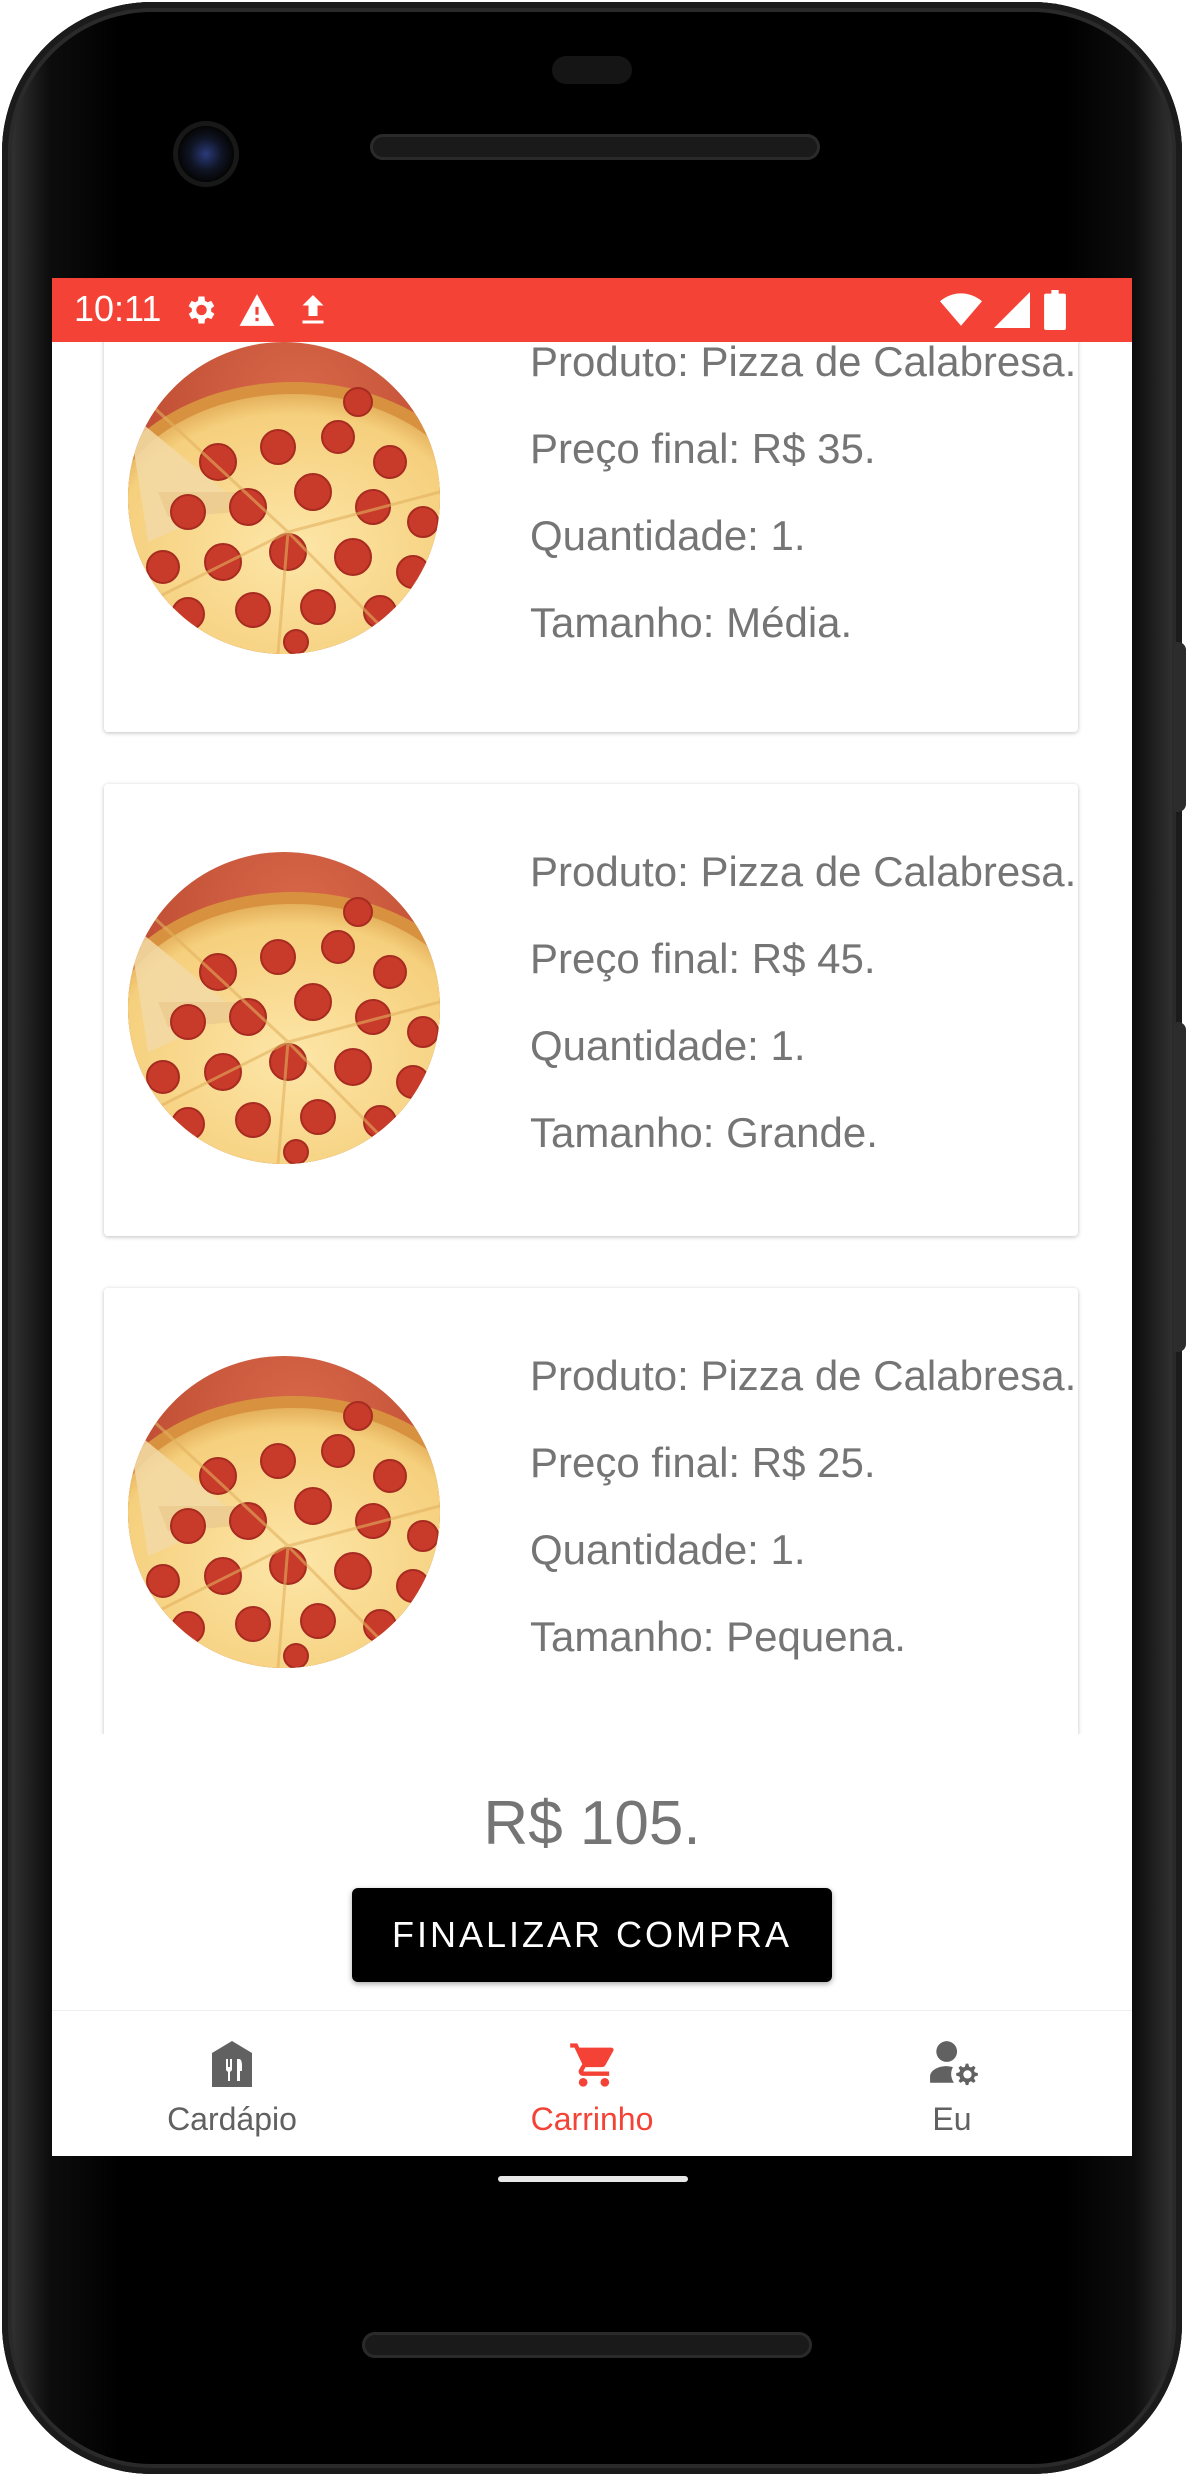  Describe the element at coordinates (232, 2119) in the screenshot. I see `nav-label-cardapio: Cardápio` at that location.